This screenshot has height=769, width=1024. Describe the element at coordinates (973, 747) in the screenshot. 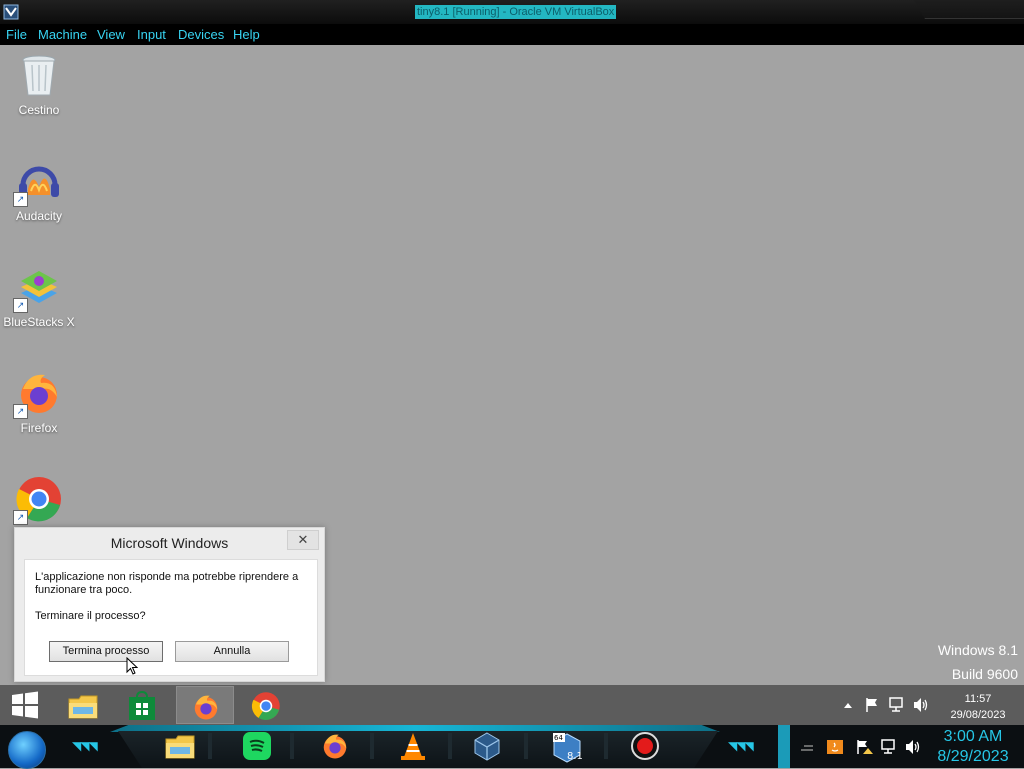

I see `host-clock: 3:00 AM 8/29/2023` at that location.